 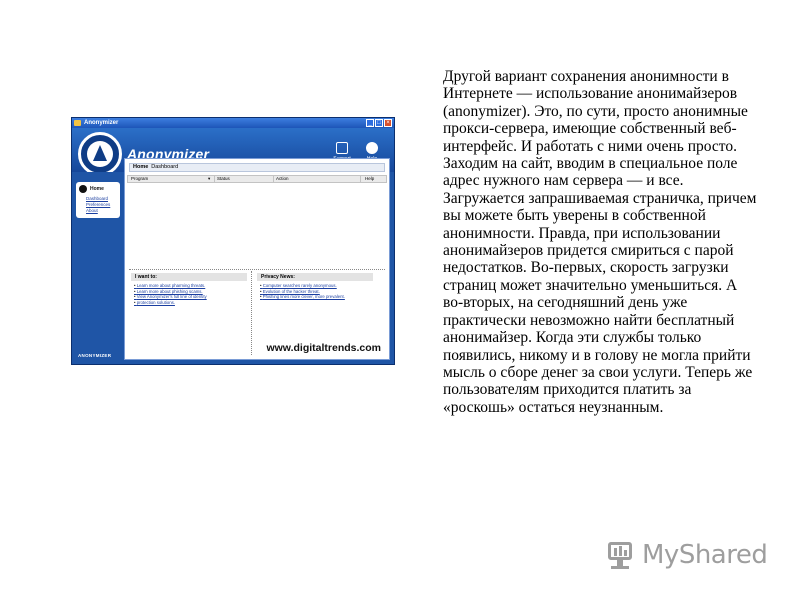 I want to click on col-help: Help, so click(x=370, y=178).